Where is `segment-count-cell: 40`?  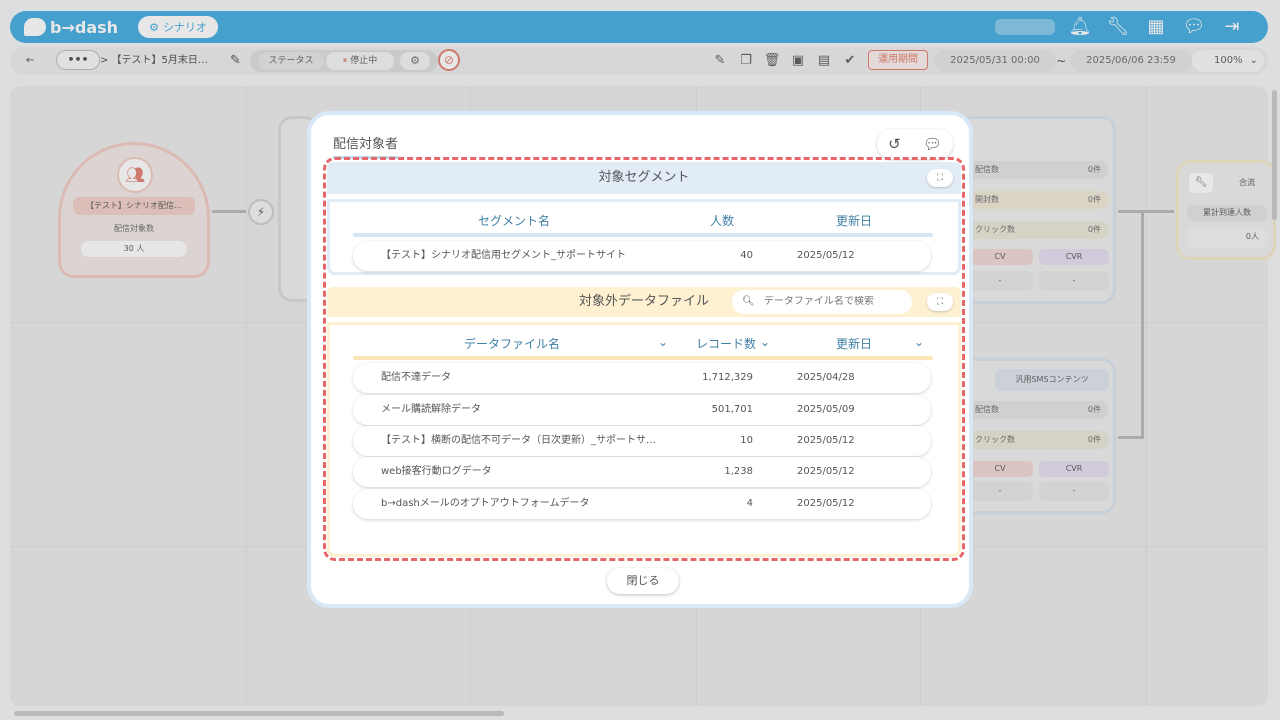 segment-count-cell: 40 is located at coordinates (746, 255).